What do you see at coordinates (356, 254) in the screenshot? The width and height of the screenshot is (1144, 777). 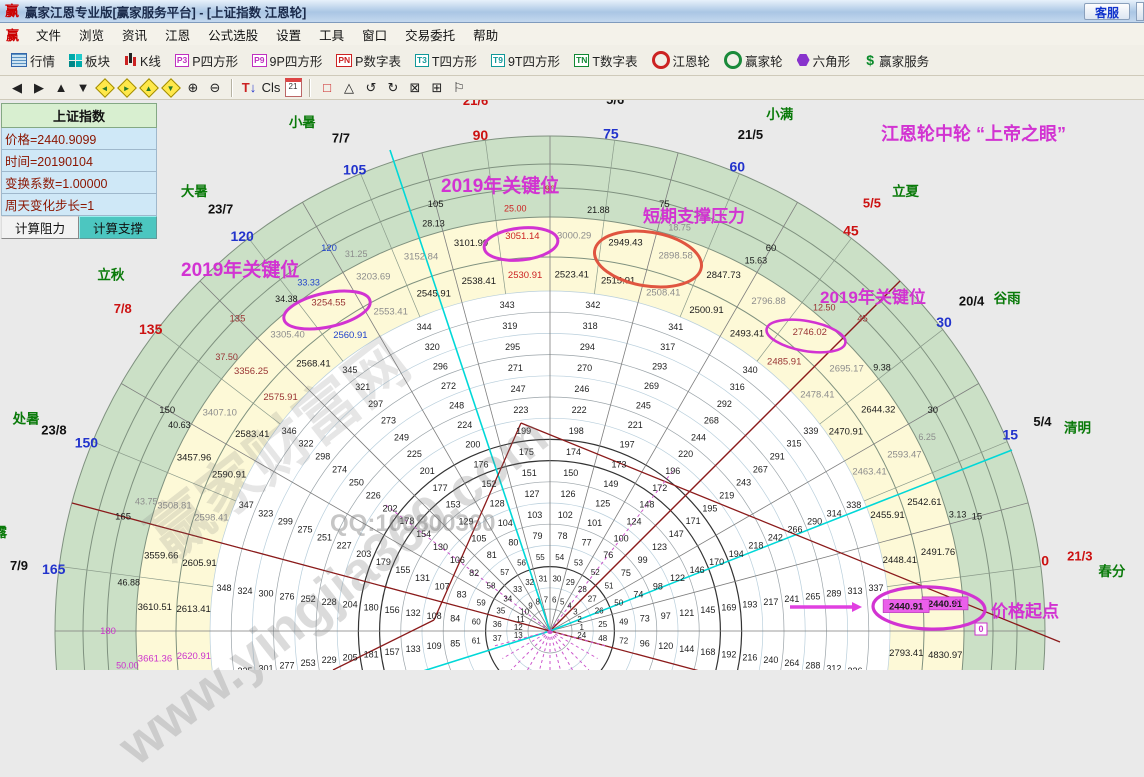 I see `svg-text: 31.25` at bounding box center [356, 254].